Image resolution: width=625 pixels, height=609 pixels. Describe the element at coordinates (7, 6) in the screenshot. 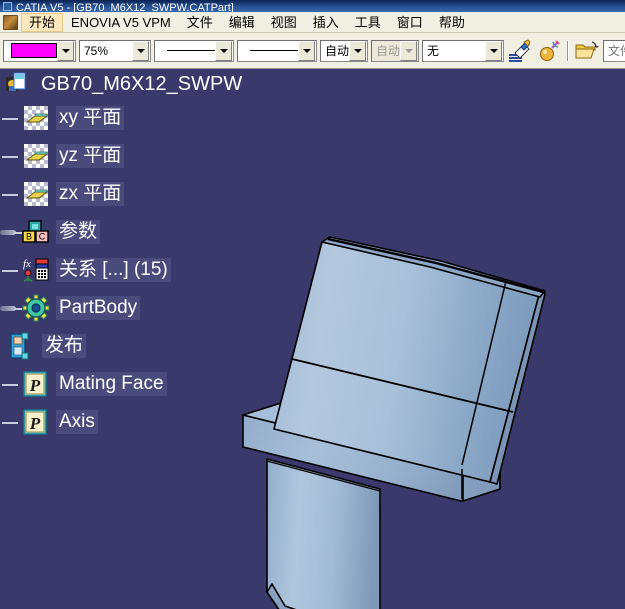

I see `catia-logo-icon` at that location.